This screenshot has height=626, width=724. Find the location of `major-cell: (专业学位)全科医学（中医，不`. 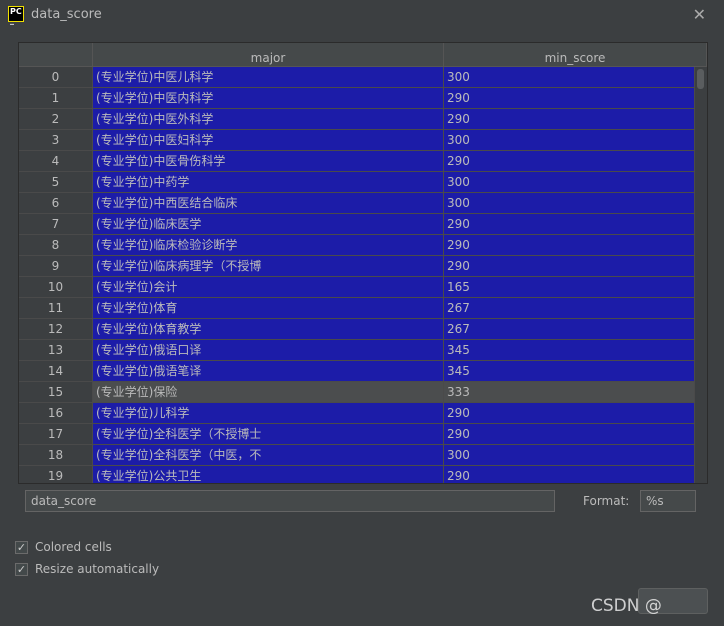

major-cell: (专业学位)全科医学（中医，不 is located at coordinates (268, 455).